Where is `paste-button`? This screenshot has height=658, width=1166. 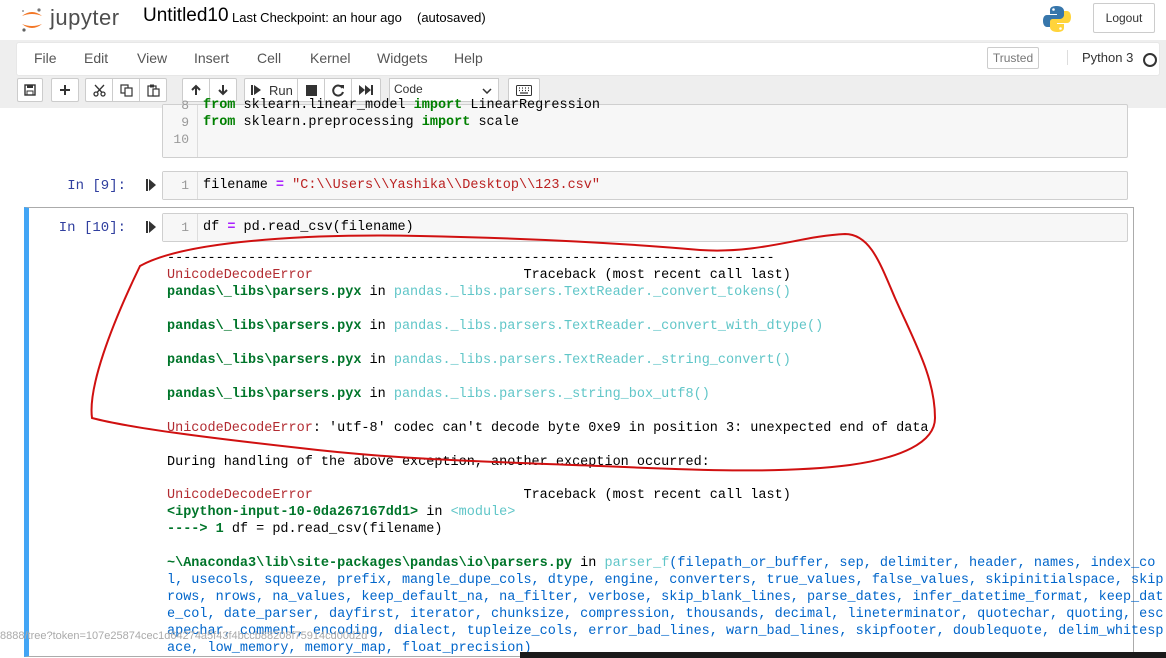
paste-button is located at coordinates (153, 90).